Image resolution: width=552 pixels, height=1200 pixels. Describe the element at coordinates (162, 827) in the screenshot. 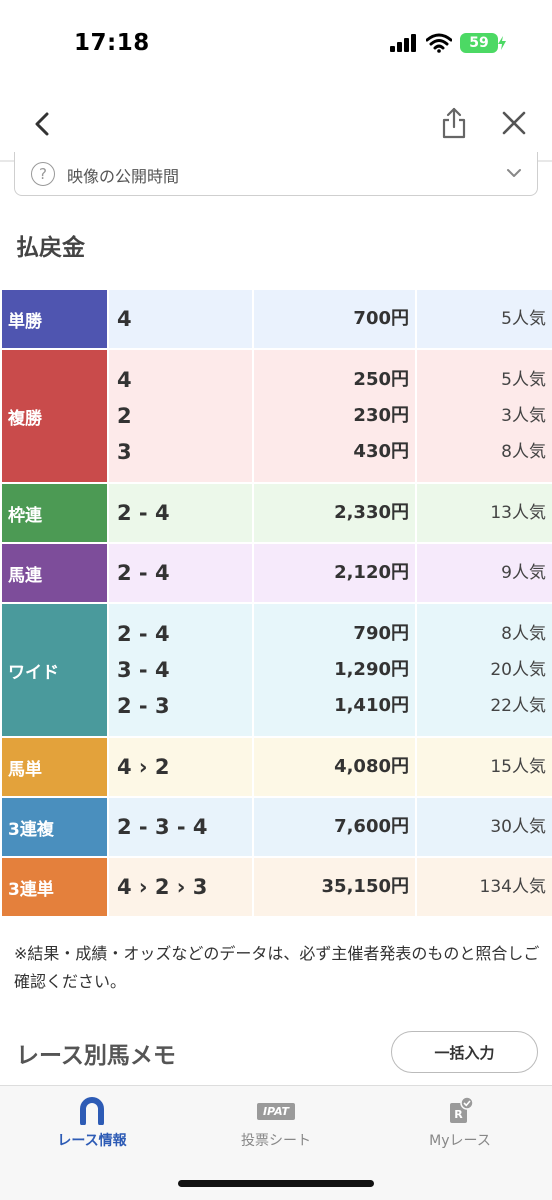

I see `combo-value: 2 - 3 - 4` at that location.